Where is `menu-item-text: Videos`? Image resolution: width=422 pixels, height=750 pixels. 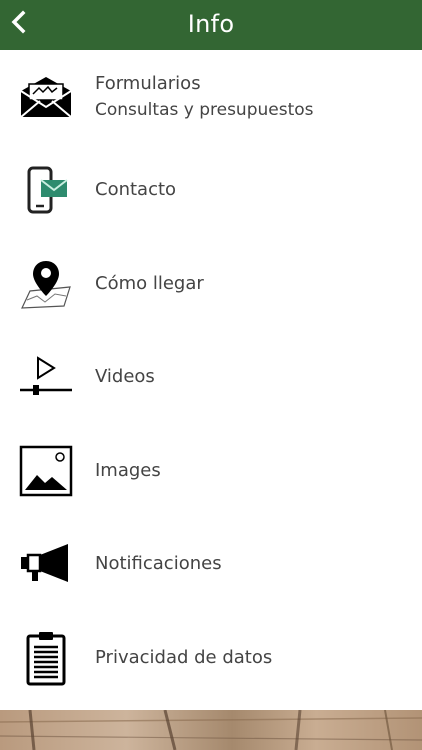 menu-item-text: Videos is located at coordinates (125, 377).